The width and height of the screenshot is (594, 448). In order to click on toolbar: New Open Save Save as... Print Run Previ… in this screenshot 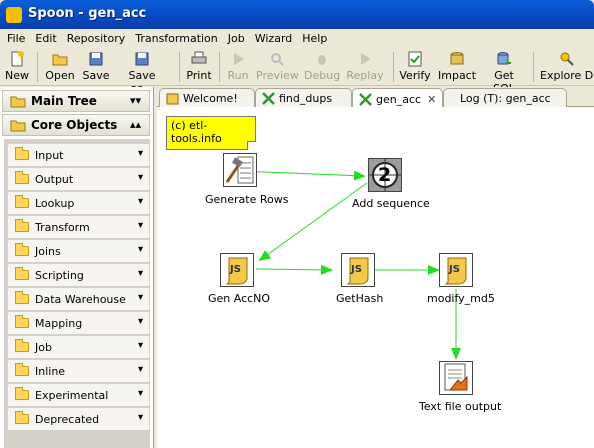, I will do `click(297, 71)`.